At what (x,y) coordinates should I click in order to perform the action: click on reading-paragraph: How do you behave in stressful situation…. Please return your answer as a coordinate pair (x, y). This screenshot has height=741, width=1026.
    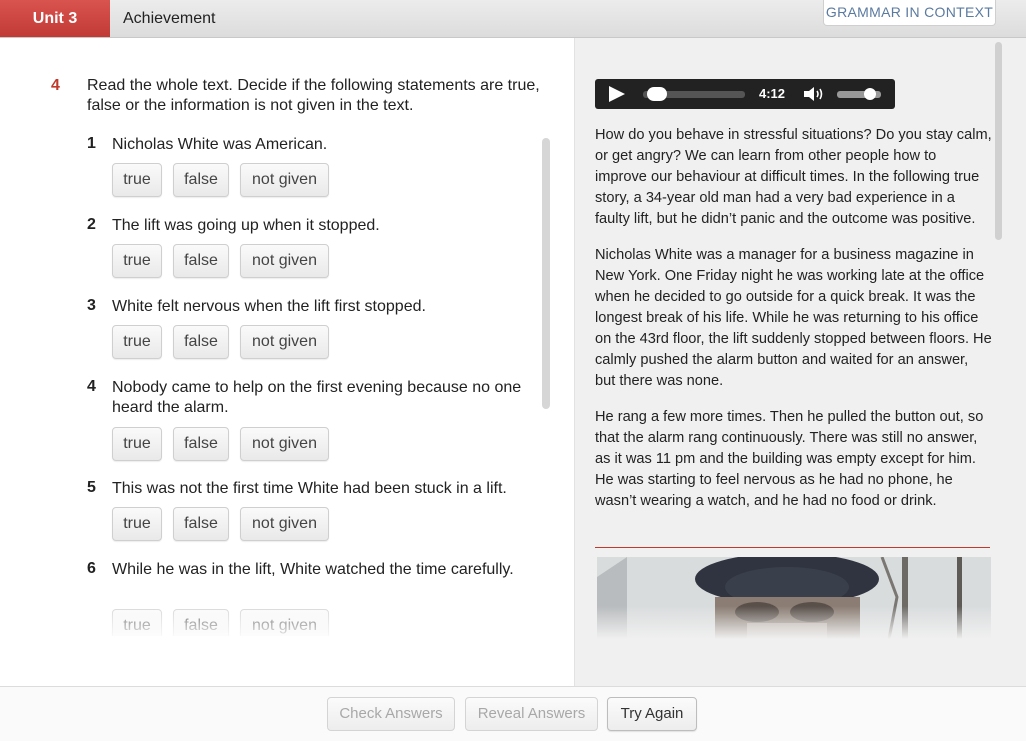
    Looking at the image, I should click on (793, 177).